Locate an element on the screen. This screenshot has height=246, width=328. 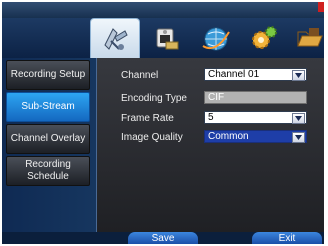
sidebar-item-recording-schedule: Recording Schedule is located at coordinates (48, 171).